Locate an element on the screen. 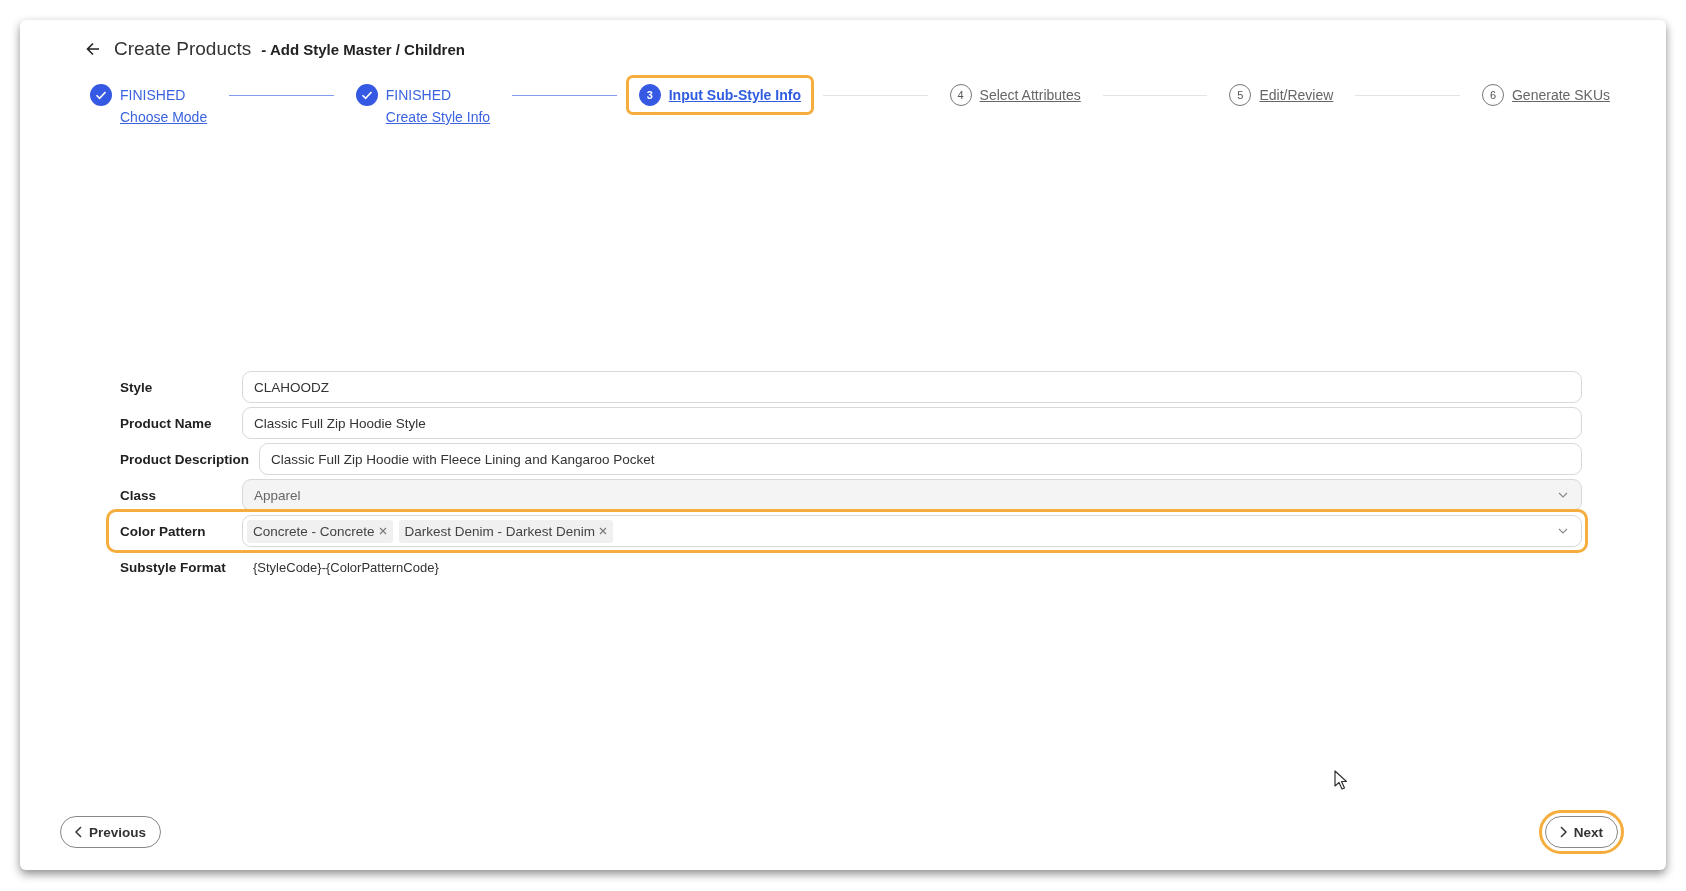 Image resolution: width=1686 pixels, height=891 pixels. field-label: Style is located at coordinates (136, 387).